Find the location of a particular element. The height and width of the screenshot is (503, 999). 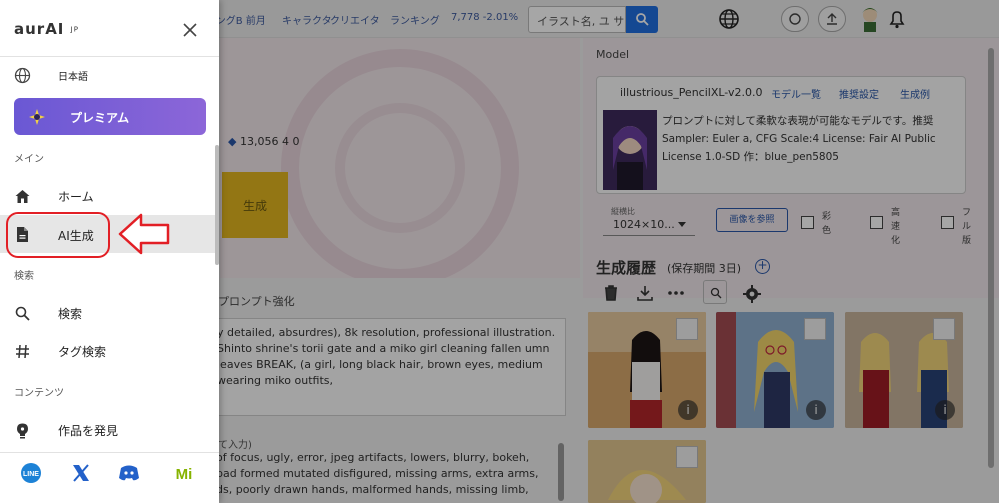

annotation-arrow-icon is located at coordinates (144, 234).